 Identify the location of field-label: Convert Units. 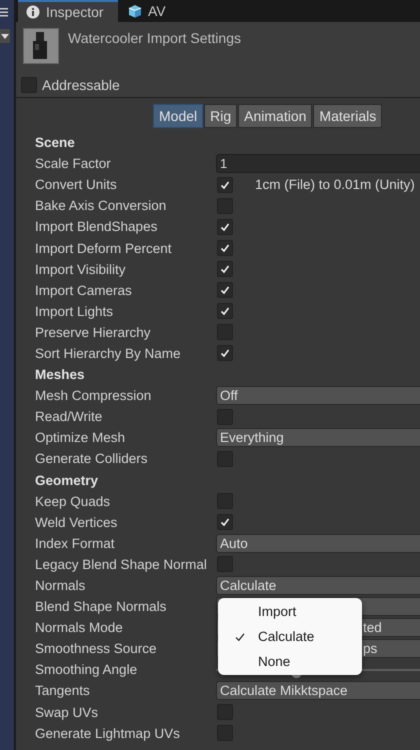
(76, 184).